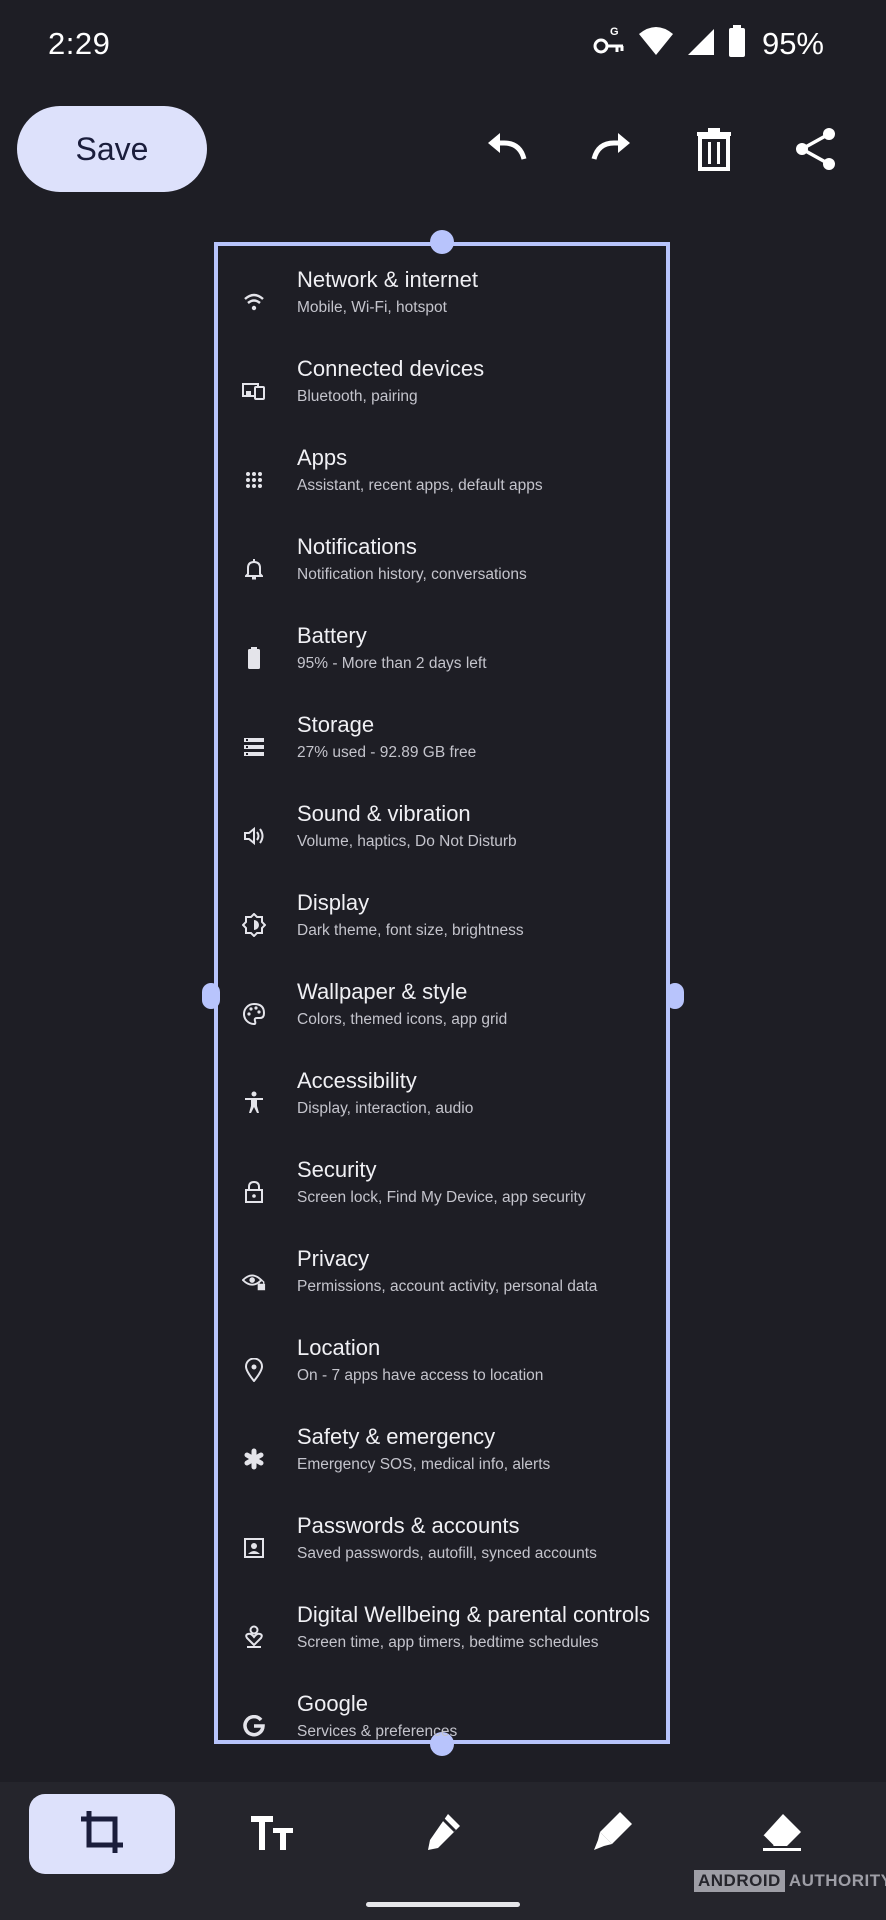 The image size is (886, 1920). Describe the element at coordinates (254, 925) in the screenshot. I see `brightness-icon` at that location.